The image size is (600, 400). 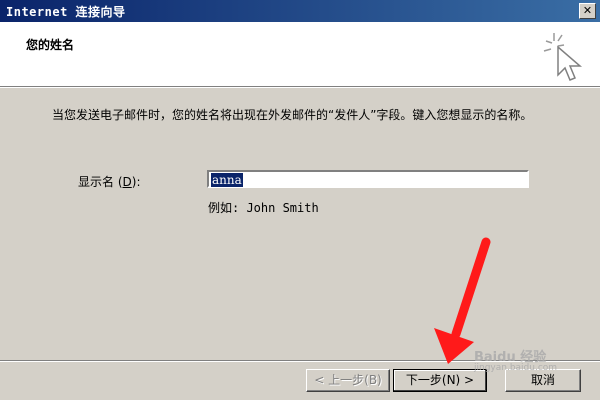 I want to click on watermark-url: jingyan.baidu.com, so click(x=516, y=368).